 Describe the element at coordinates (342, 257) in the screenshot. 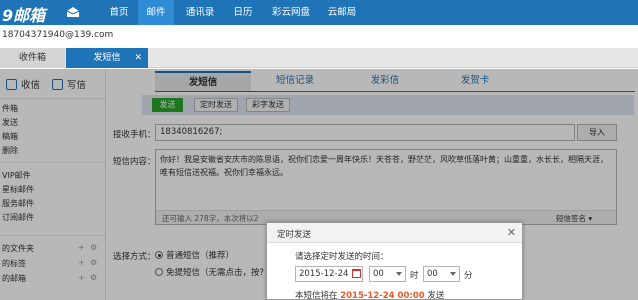

I see `dialog-prompt: 请选择定时发送的时间：` at that location.